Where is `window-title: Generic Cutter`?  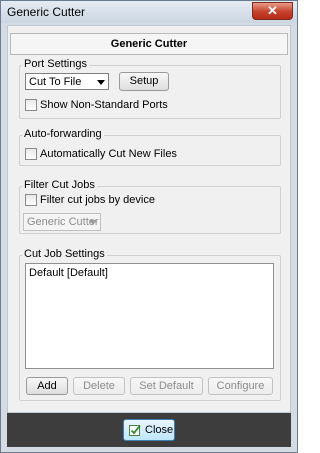 window-title: Generic Cutter is located at coordinates (46, 12).